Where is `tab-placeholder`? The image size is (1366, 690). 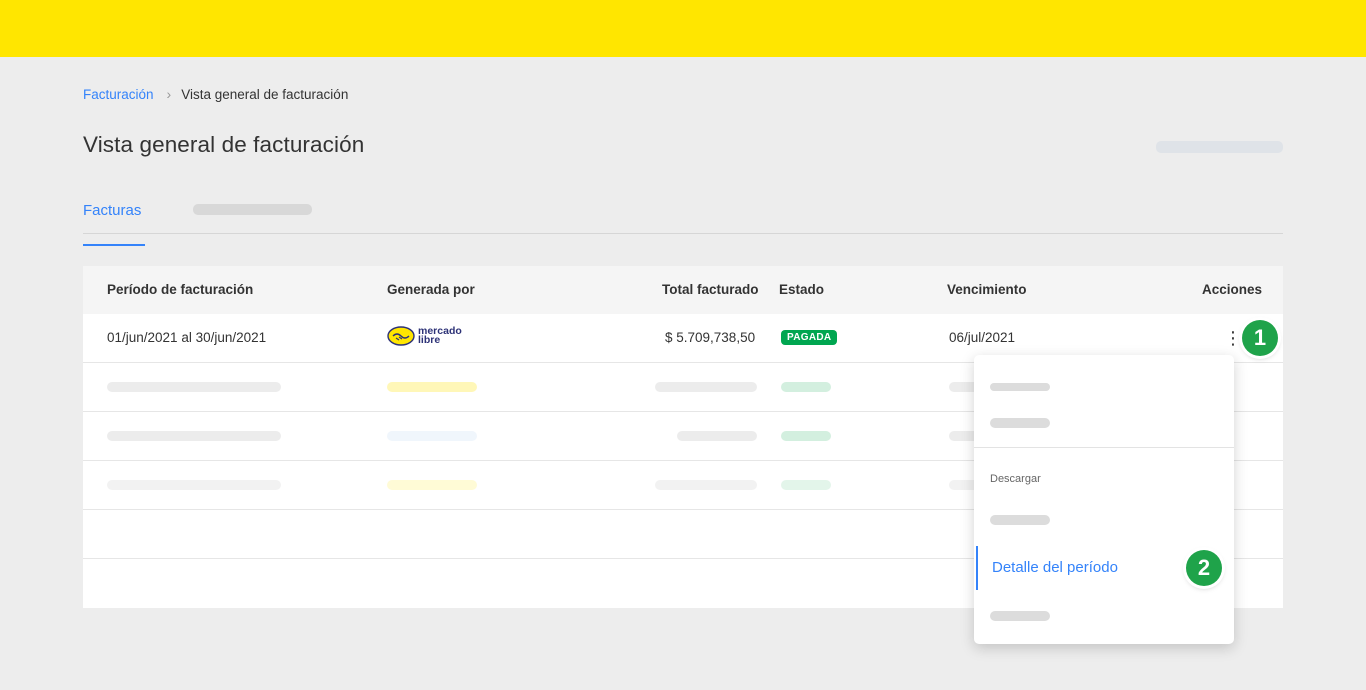
tab-placeholder is located at coordinates (252, 209).